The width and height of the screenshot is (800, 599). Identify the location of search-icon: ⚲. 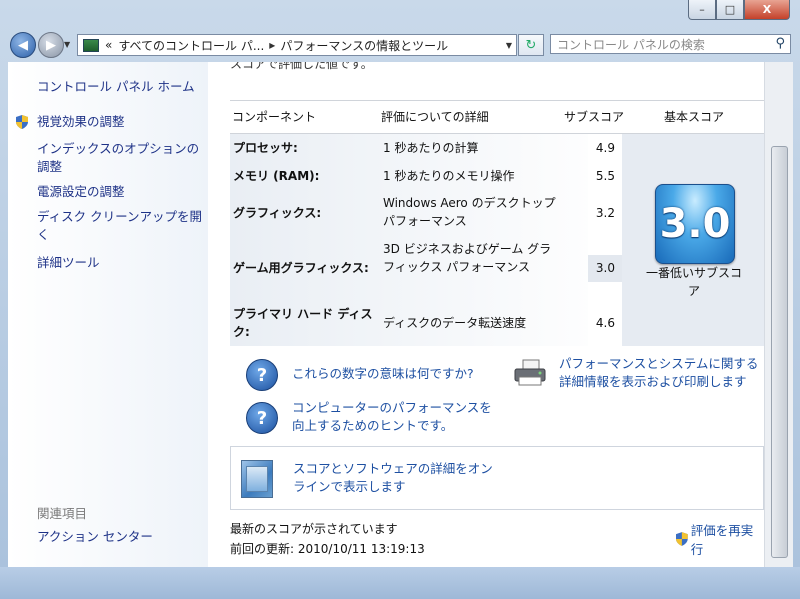
(780, 43).